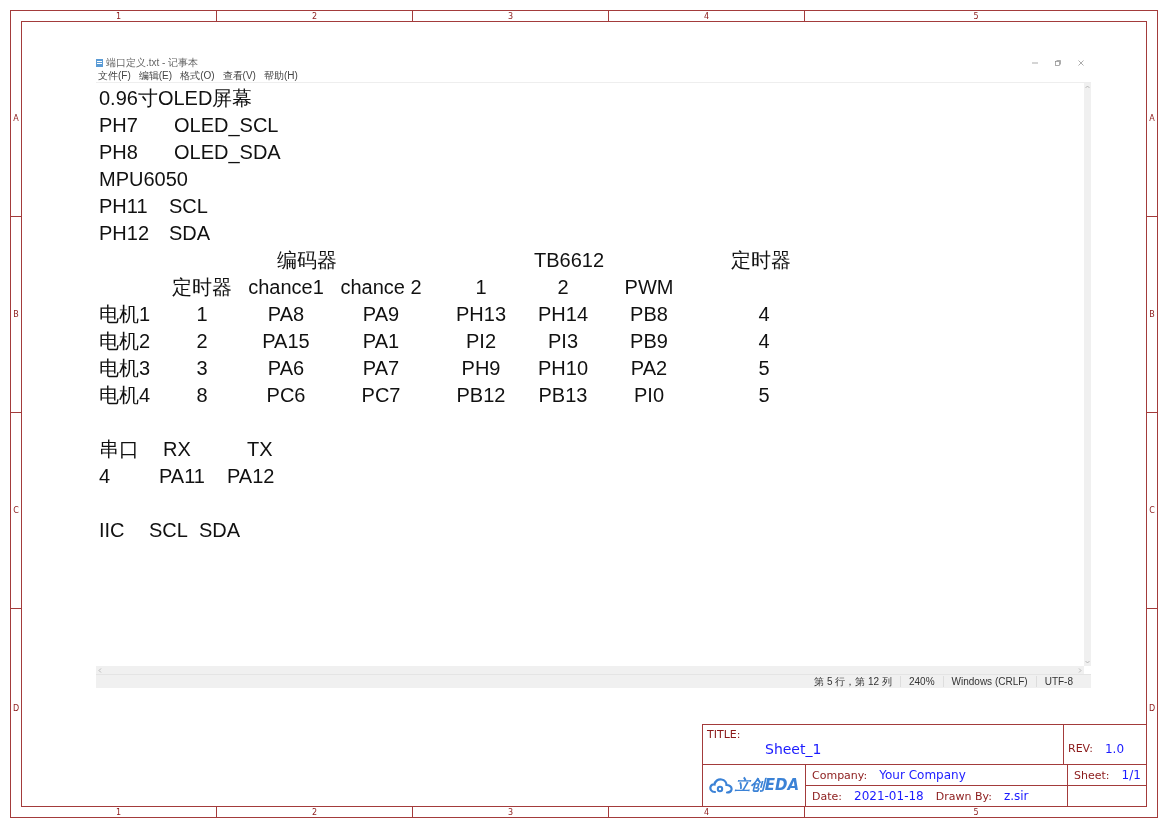 This screenshot has height=828, width=1169. I want to click on close-icon, so click(1081, 62).